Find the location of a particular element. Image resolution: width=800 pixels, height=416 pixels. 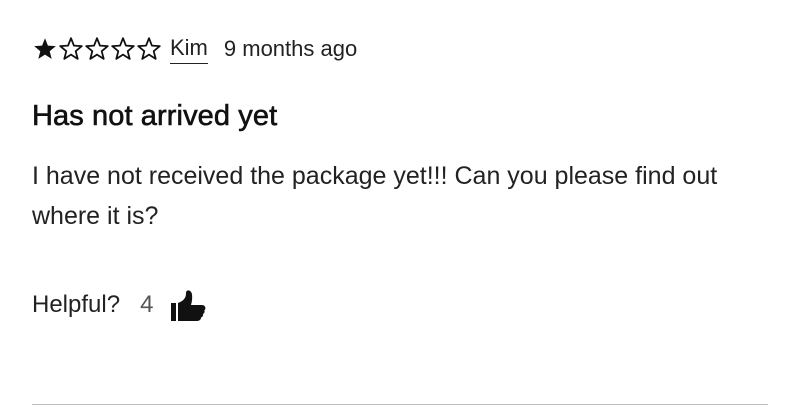

star-rating is located at coordinates (97, 49).